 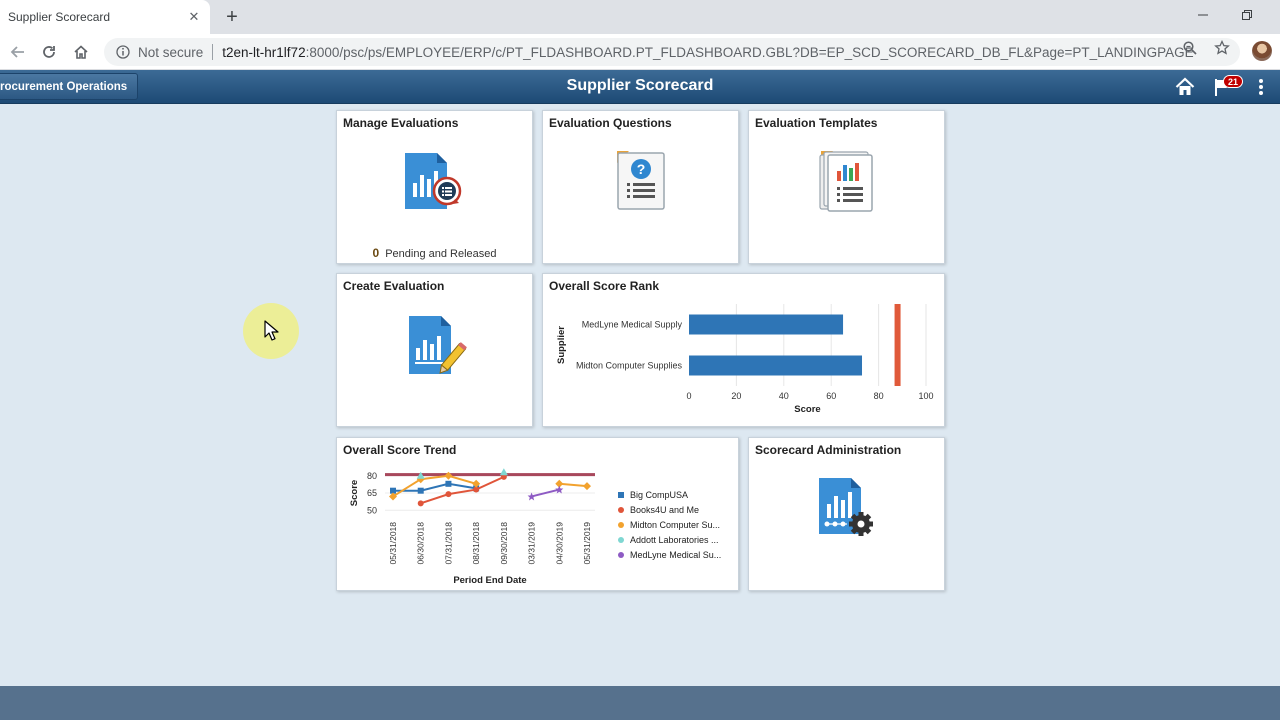 I want to click on tile-evaluation-templates: Evaluation Templates, so click(x=846, y=187).